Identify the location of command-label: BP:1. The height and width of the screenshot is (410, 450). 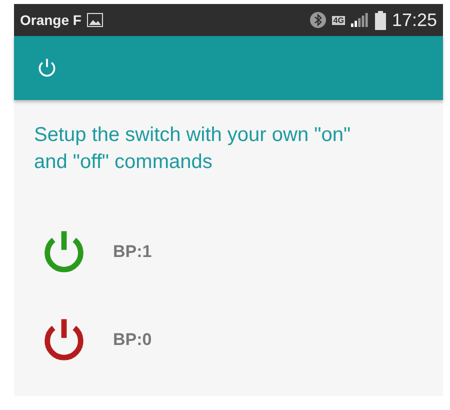
(132, 252).